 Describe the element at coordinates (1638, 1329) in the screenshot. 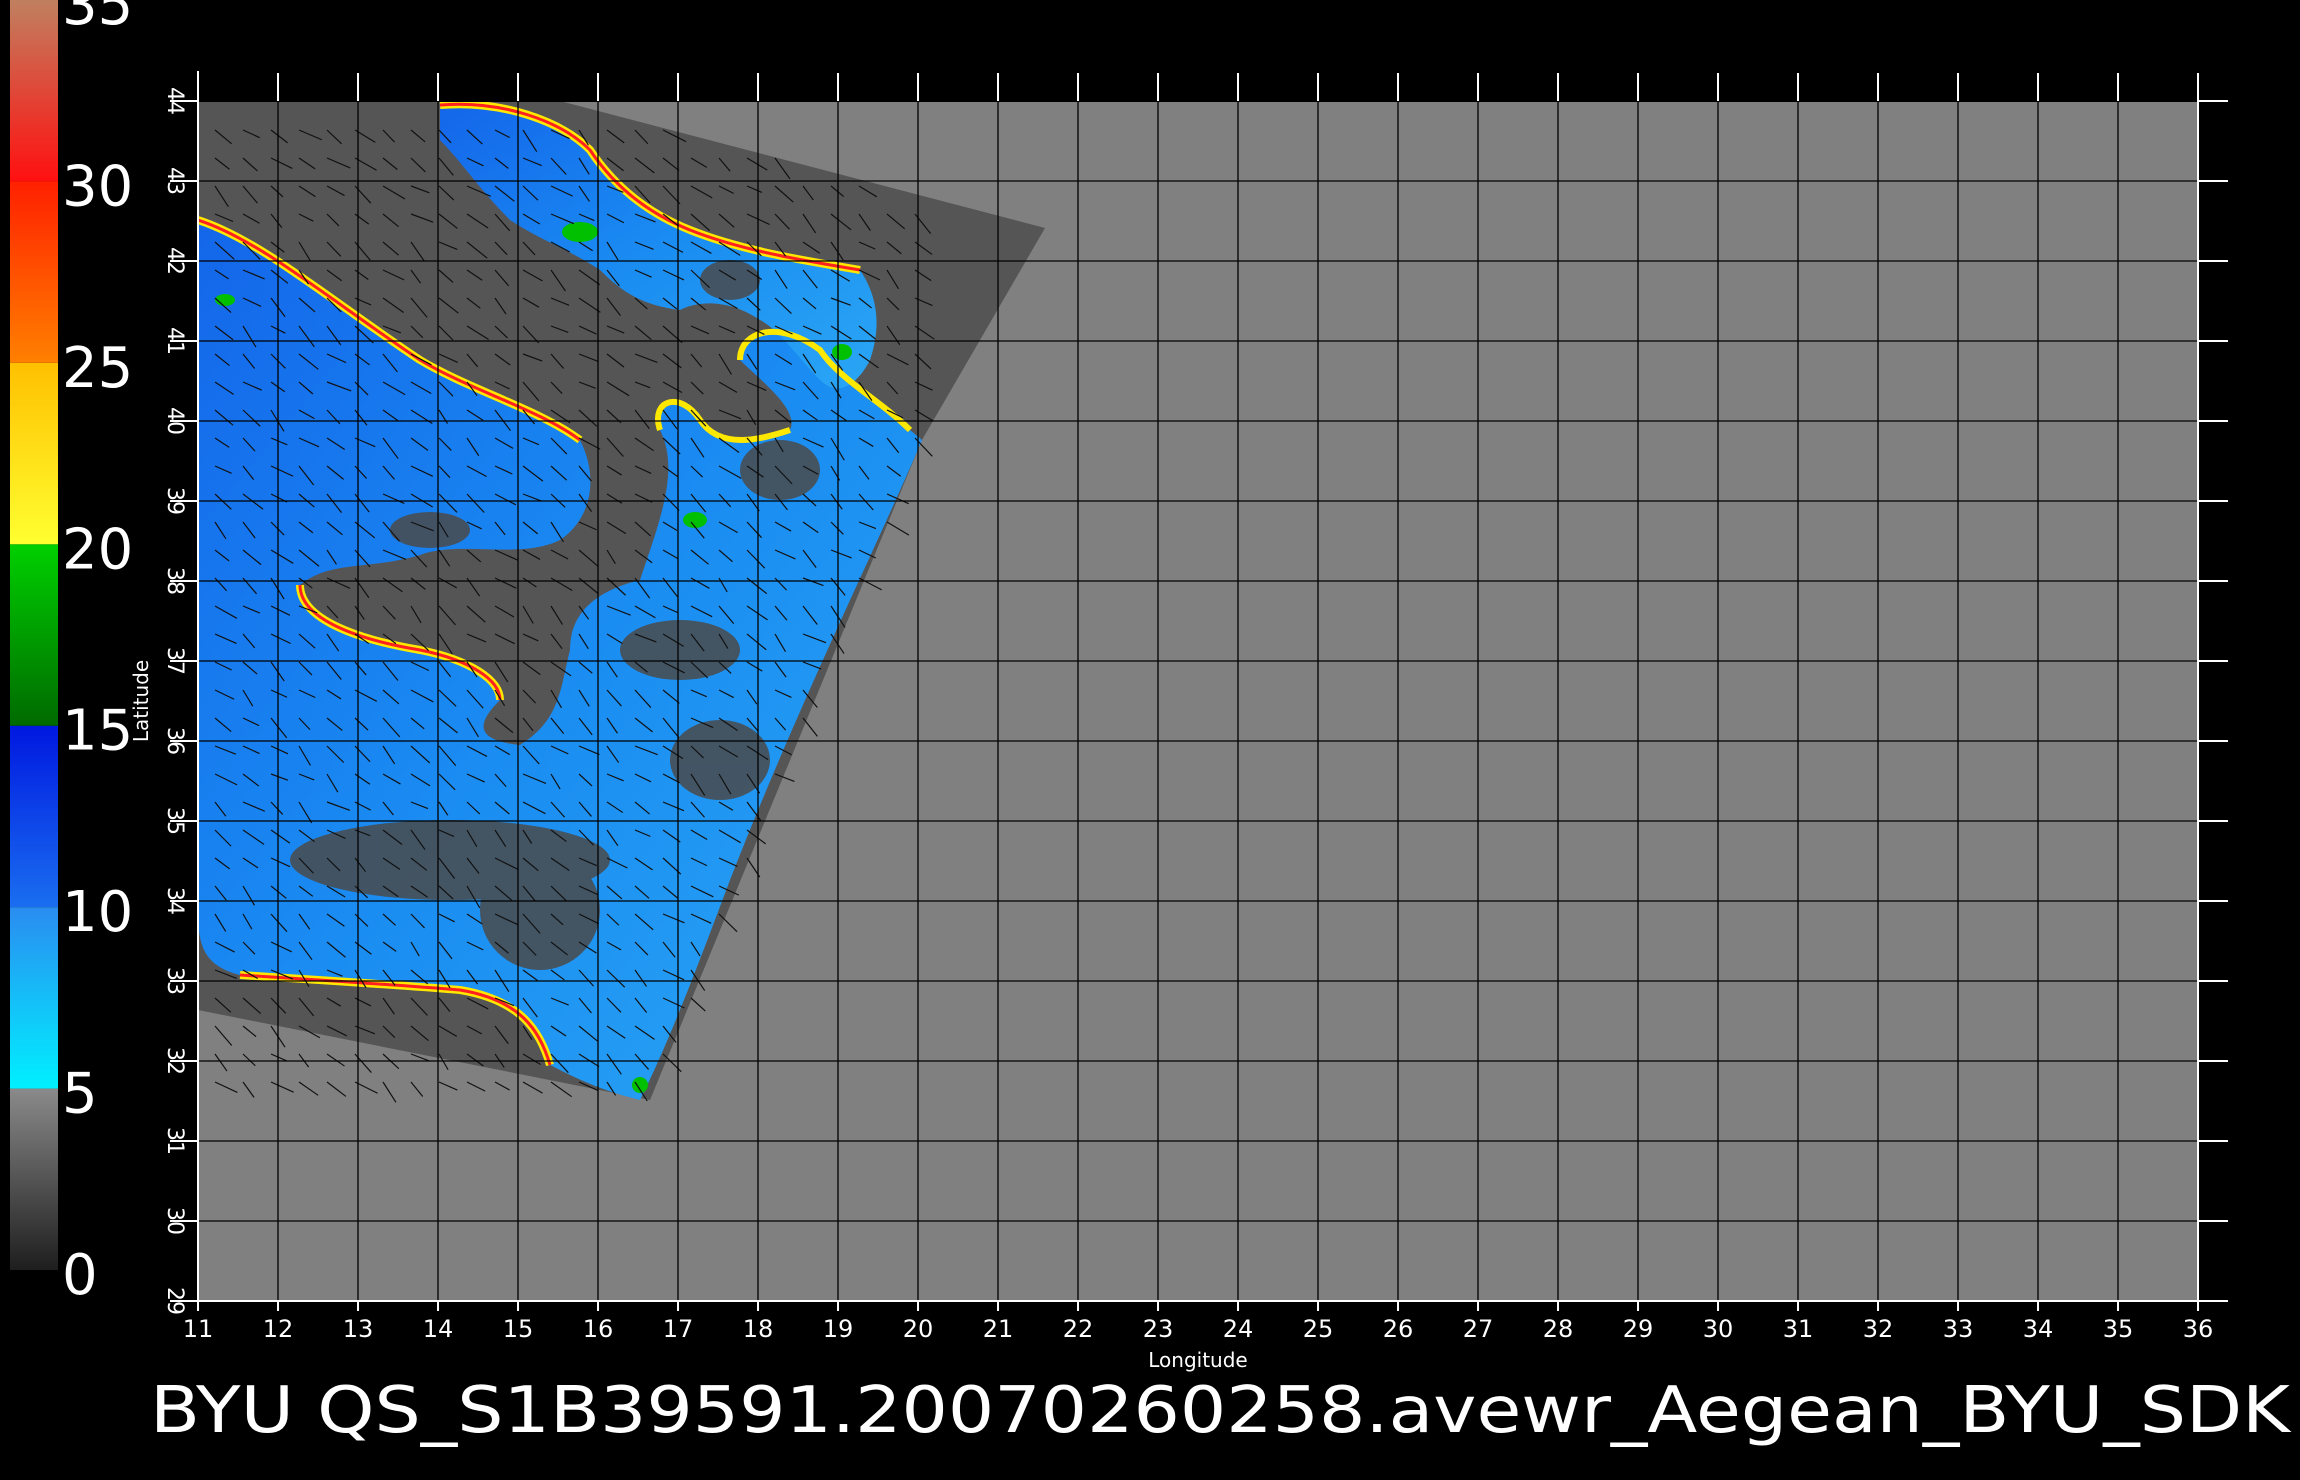

I see `x-tick-label: 29` at that location.